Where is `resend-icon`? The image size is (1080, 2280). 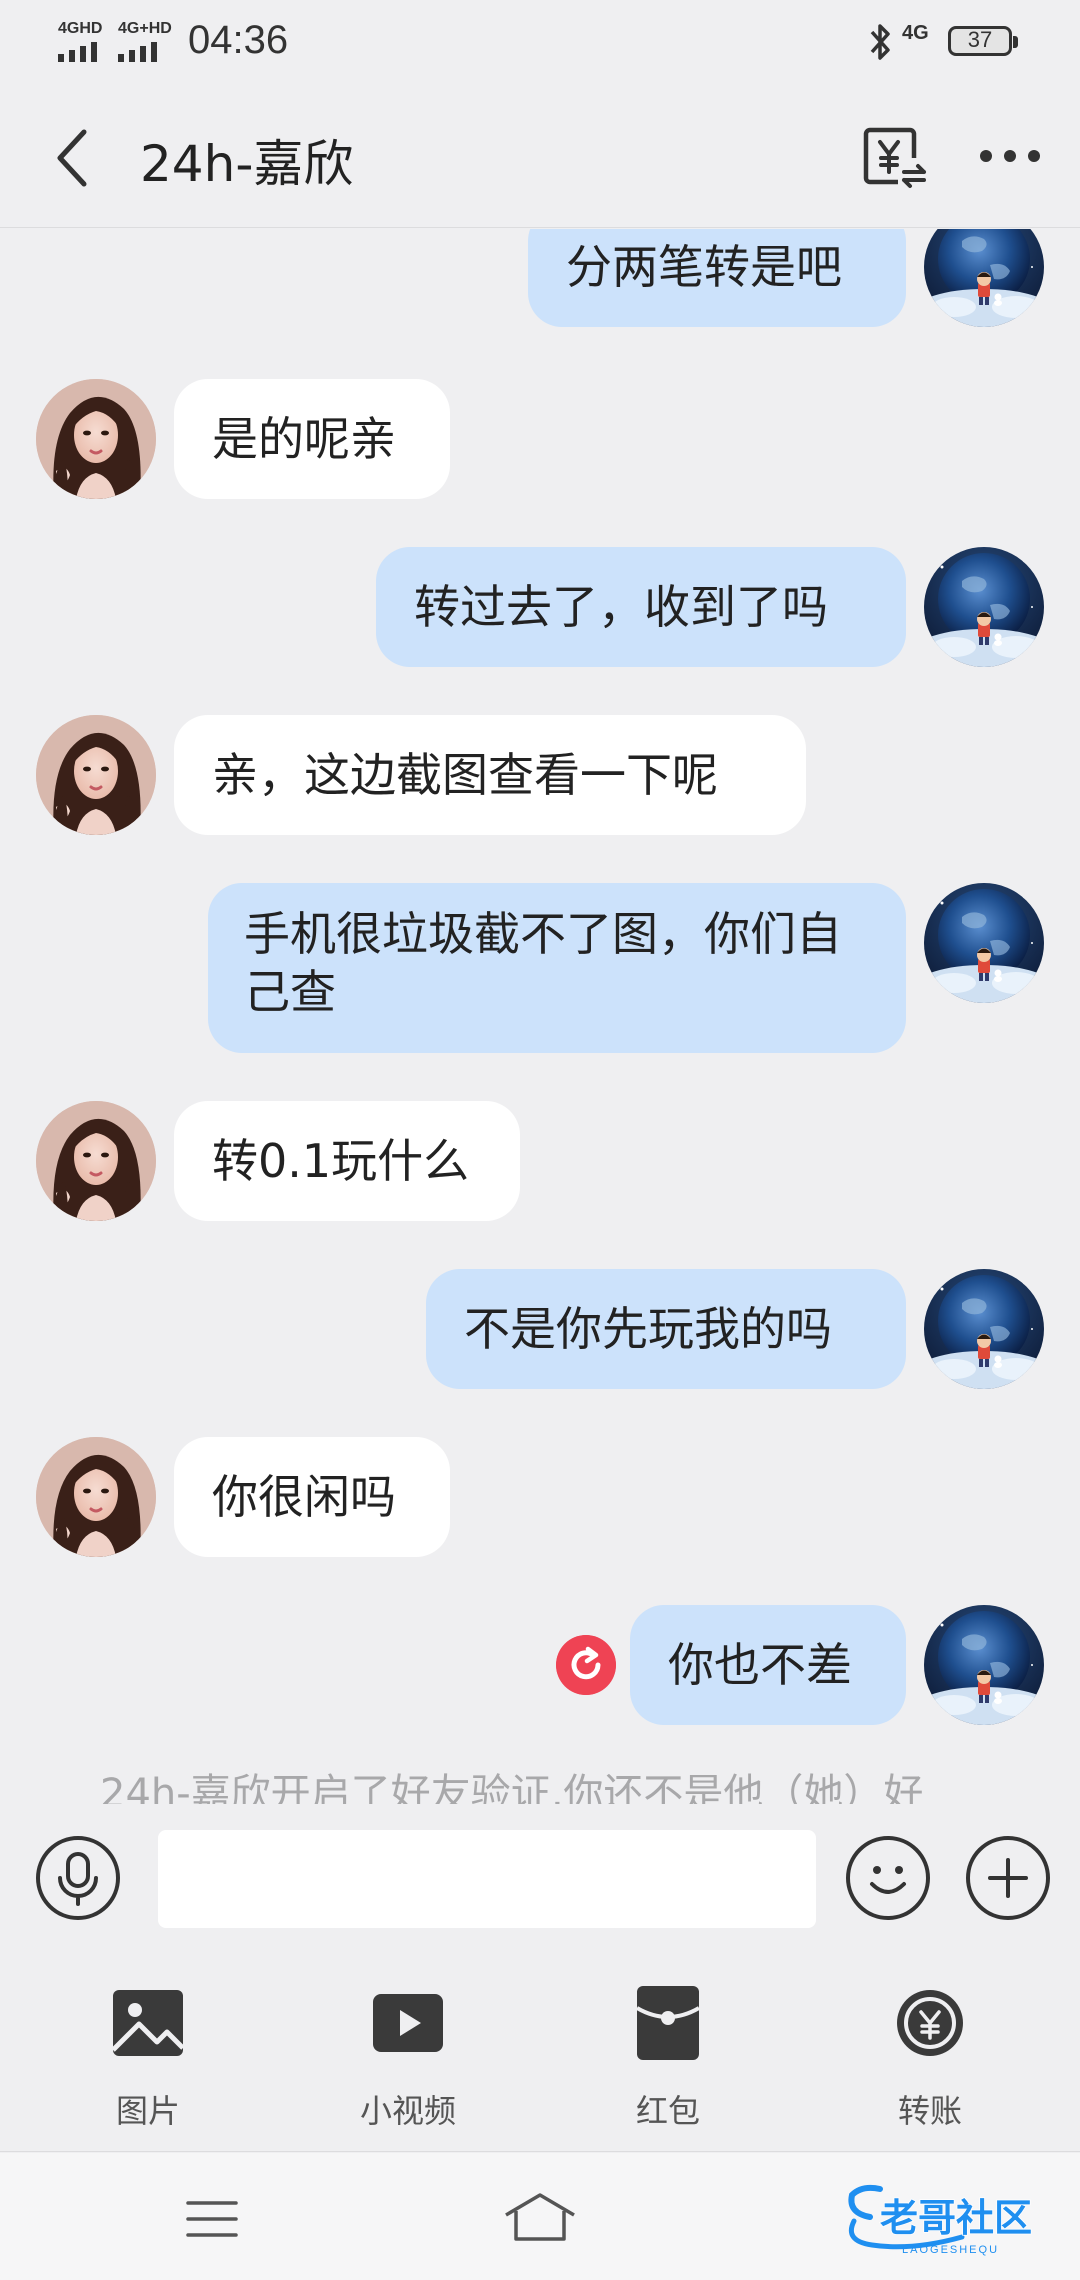
resend-icon is located at coordinates (586, 1665).